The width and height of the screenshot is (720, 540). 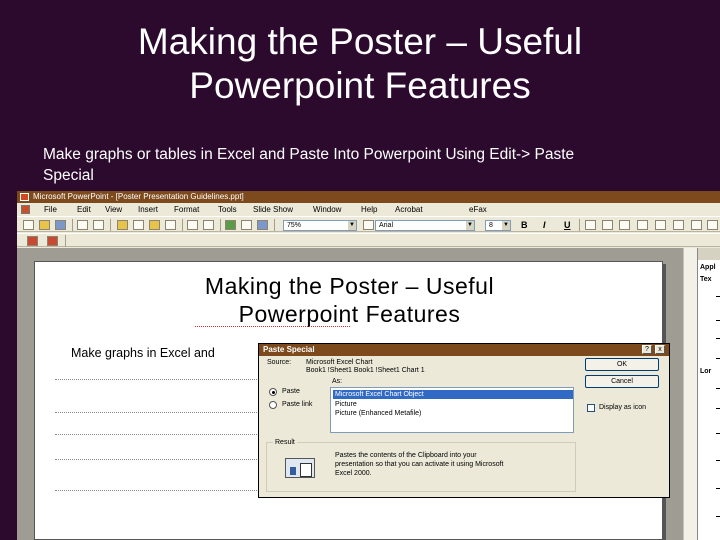 I want to click on result-label: Result, so click(x=285, y=442).